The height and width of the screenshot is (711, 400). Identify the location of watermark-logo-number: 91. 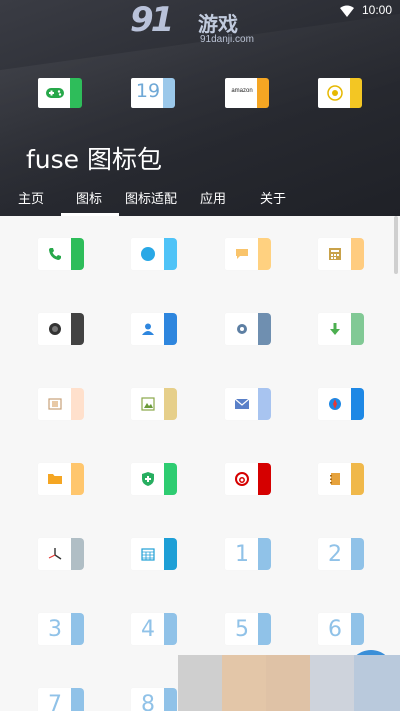
(152, 20).